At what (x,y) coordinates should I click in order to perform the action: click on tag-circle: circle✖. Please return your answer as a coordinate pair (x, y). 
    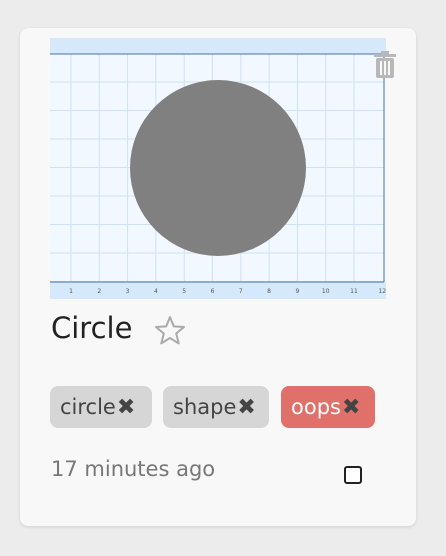
    Looking at the image, I should click on (101, 407).